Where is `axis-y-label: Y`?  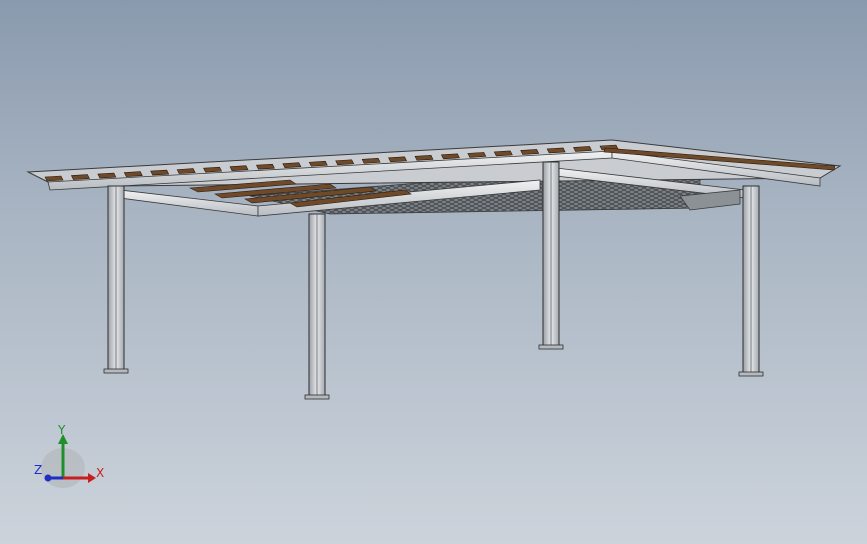 axis-y-label: Y is located at coordinates (62, 430).